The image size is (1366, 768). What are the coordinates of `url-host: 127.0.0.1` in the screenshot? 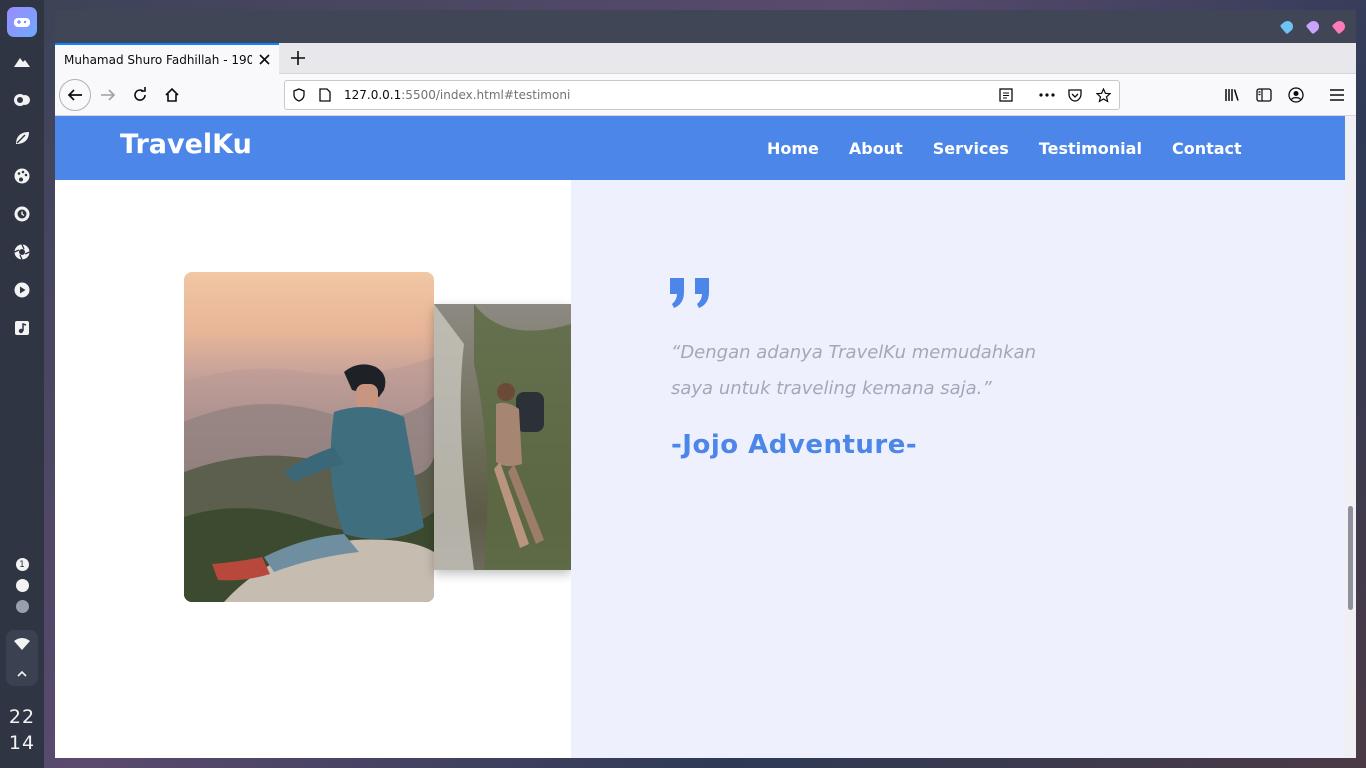 It's located at (373, 95).